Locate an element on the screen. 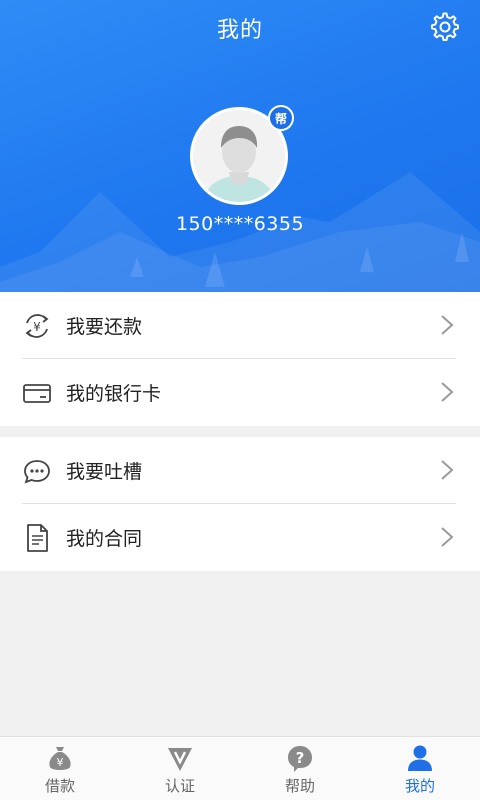  menu-item-label: 我要还款 is located at coordinates (104, 327).